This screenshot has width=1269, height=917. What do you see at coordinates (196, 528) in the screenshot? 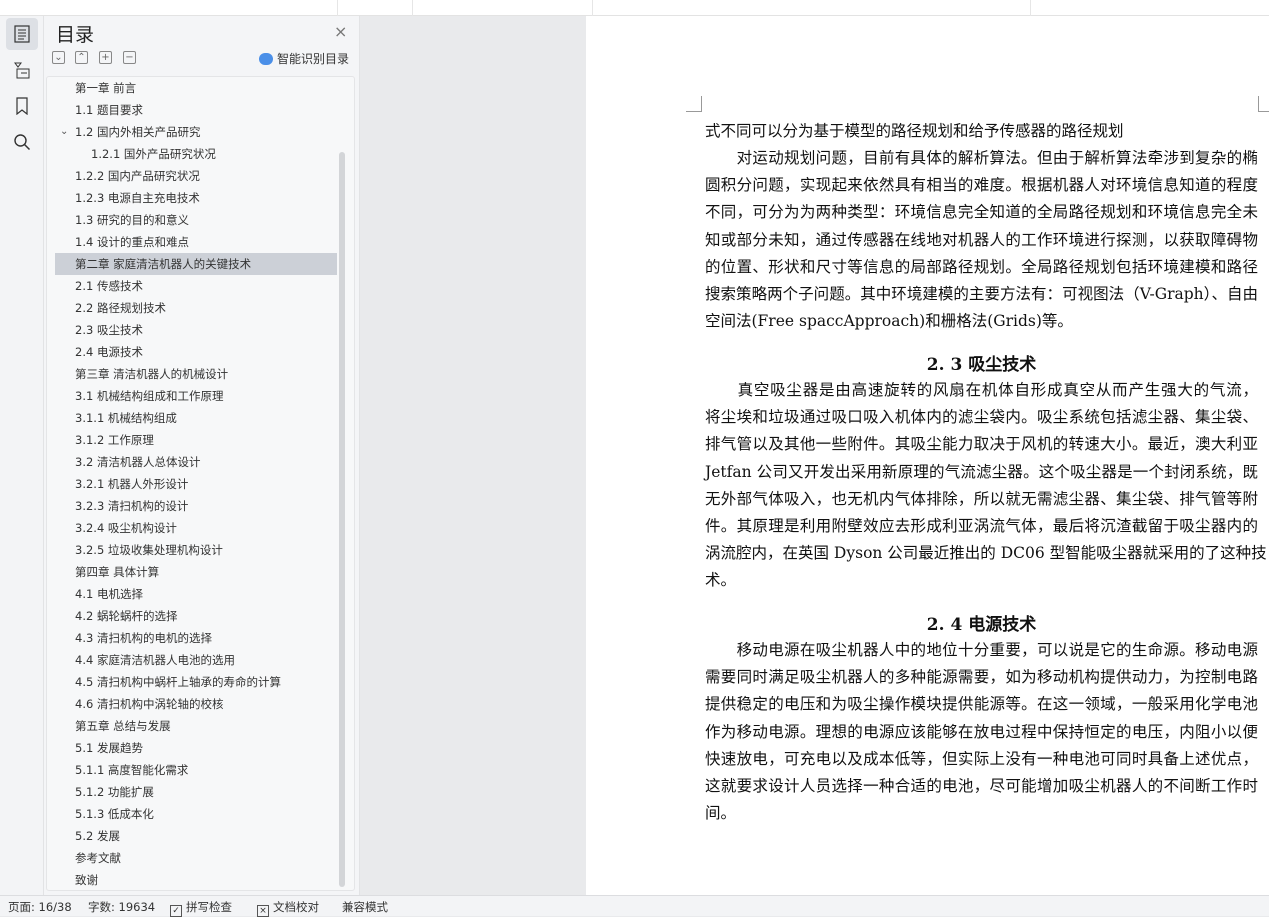
I see `toc-item: 3.2.4 吸尘机构设计` at bounding box center [196, 528].